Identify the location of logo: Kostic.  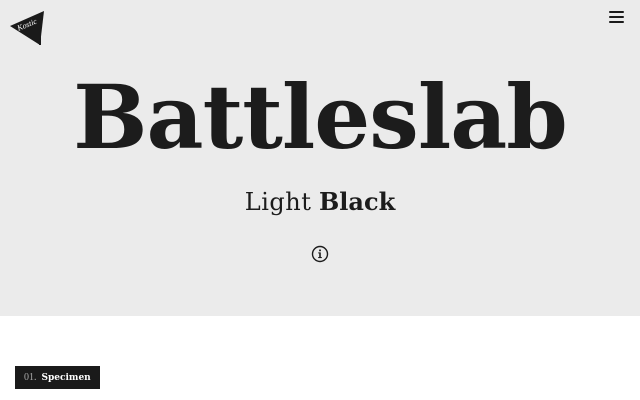
(28, 28).